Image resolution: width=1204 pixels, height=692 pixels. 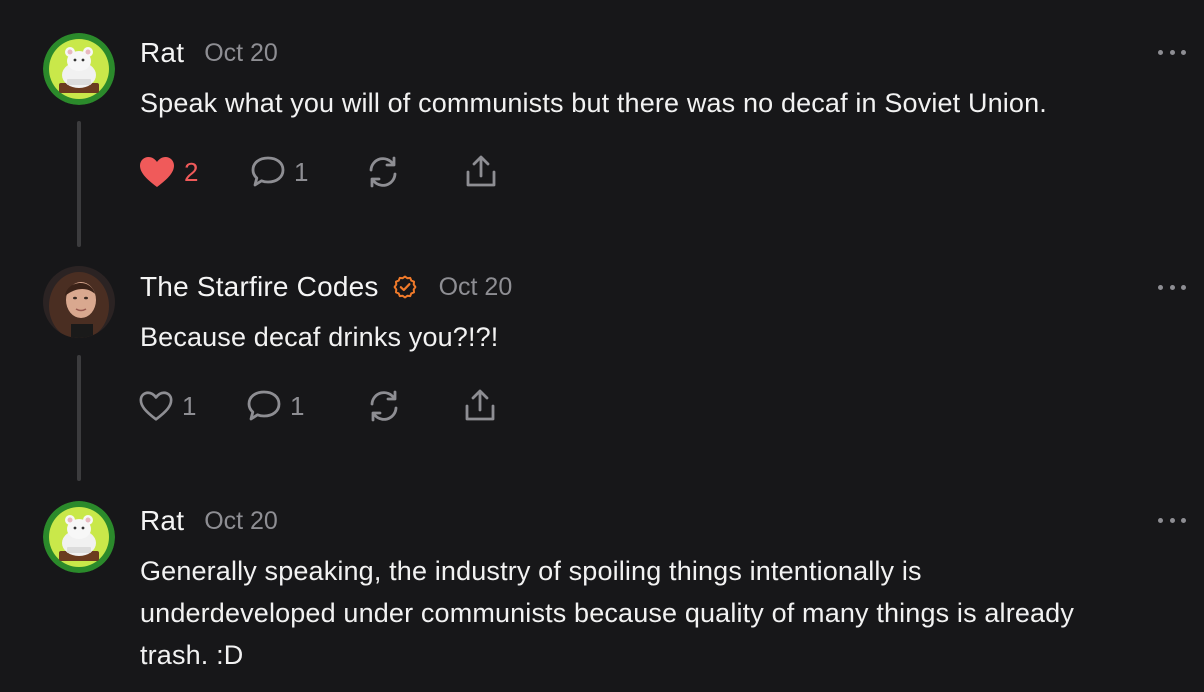 I want to click on like-button: 2, so click(x=194, y=172).